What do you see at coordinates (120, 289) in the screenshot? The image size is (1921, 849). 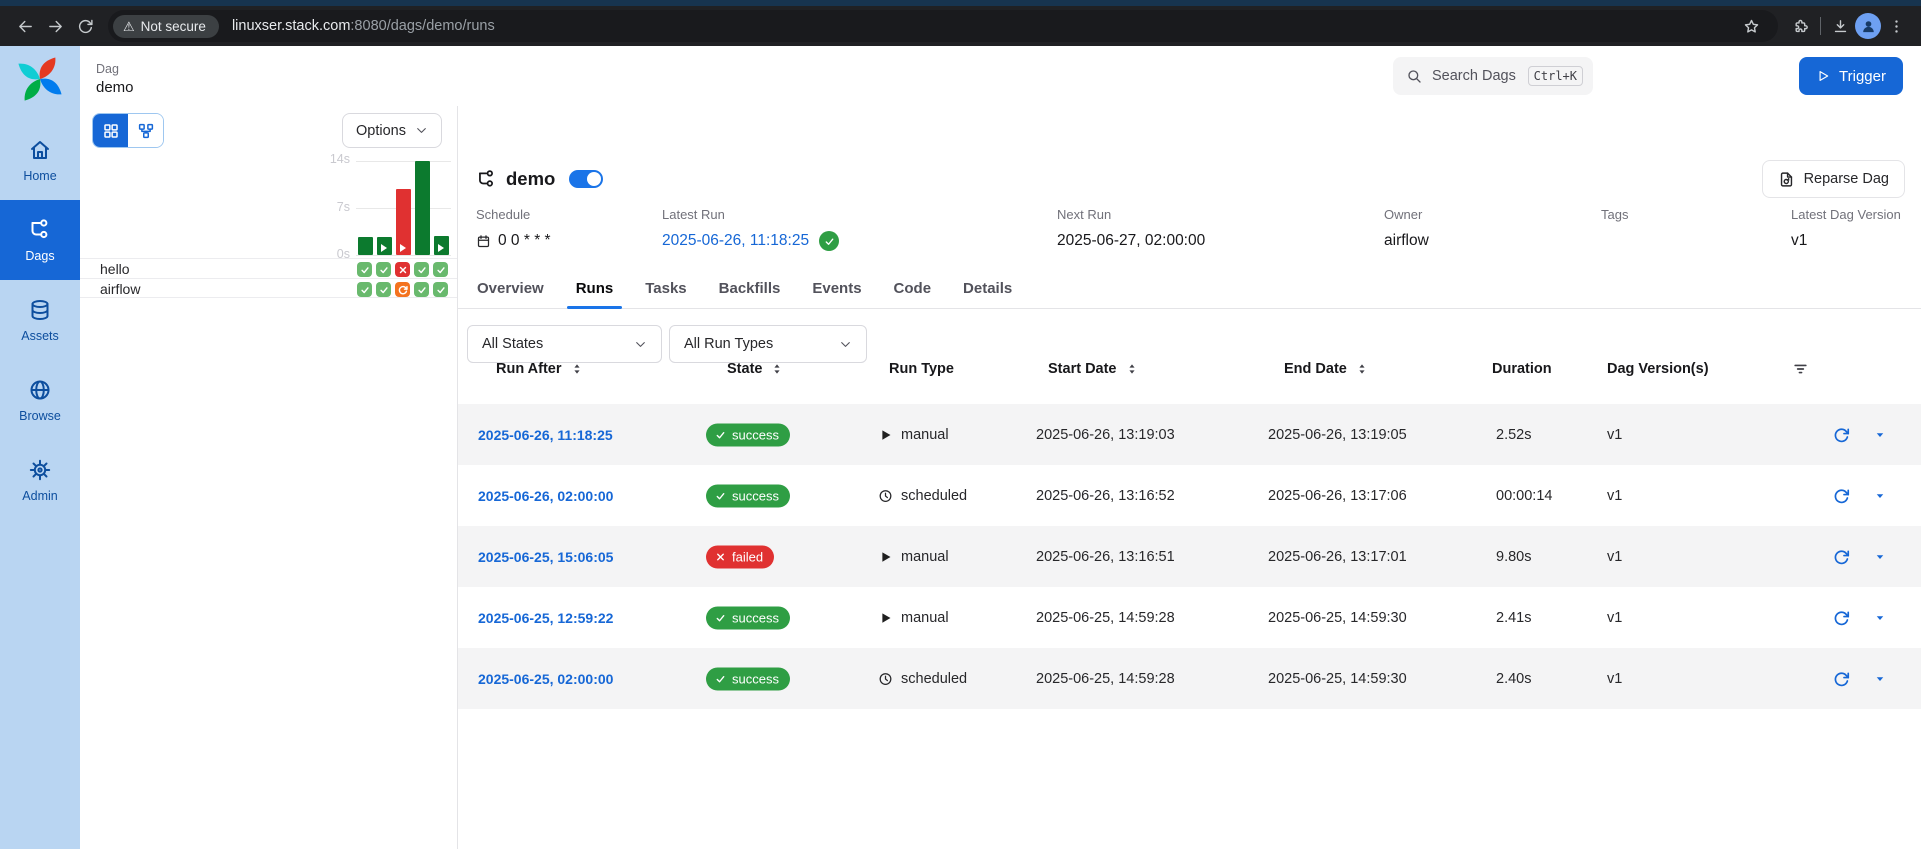 I see `task-name-label: airflow` at bounding box center [120, 289].